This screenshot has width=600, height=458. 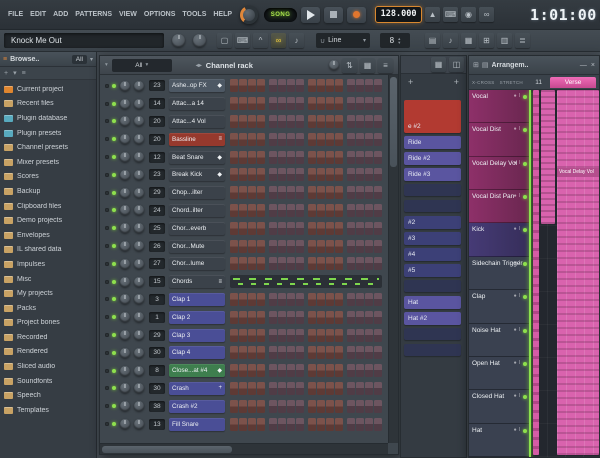 What do you see at coordinates (242, 40) in the screenshot?
I see `typing-to-piano-icon: ⌨` at bounding box center [242, 40].